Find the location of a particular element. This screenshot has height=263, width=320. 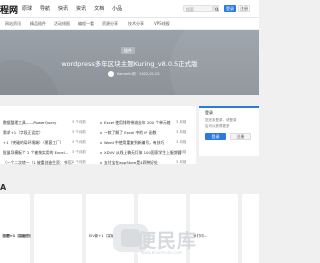

nav-item: 快讯 is located at coordinates (63, 8).